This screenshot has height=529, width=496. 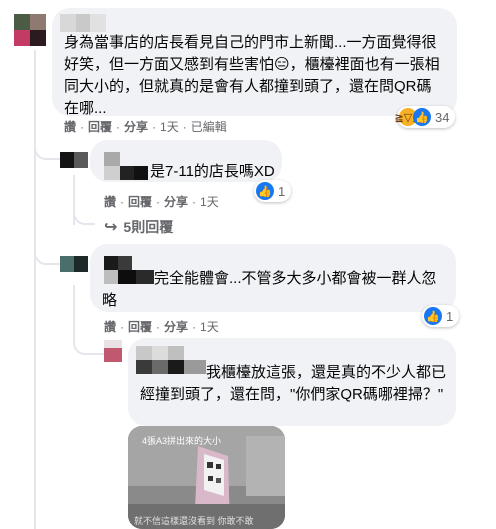 I want to click on view-more-replies-label: 5則回覆, so click(x=148, y=227).